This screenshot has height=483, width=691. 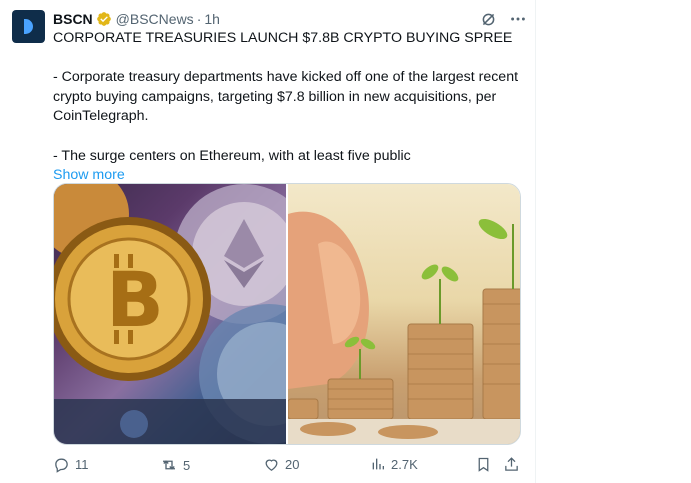 What do you see at coordinates (292, 464) in the screenshot?
I see `like-count: 20` at bounding box center [292, 464].